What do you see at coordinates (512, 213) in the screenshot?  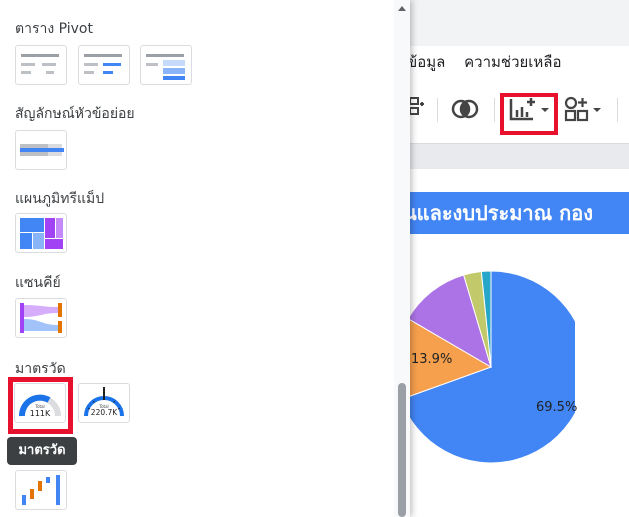 I see `report-title: นและงบประมาณ กอง` at bounding box center [512, 213].